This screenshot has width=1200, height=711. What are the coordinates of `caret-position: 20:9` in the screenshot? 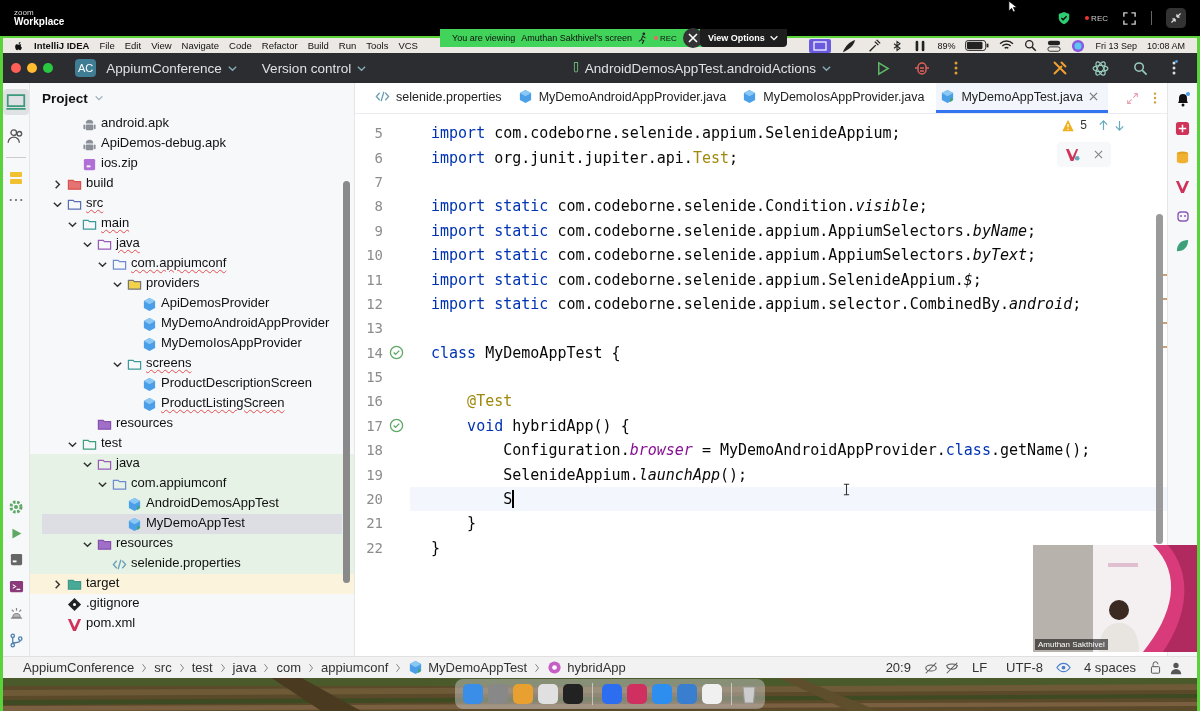 It's located at (898, 667).